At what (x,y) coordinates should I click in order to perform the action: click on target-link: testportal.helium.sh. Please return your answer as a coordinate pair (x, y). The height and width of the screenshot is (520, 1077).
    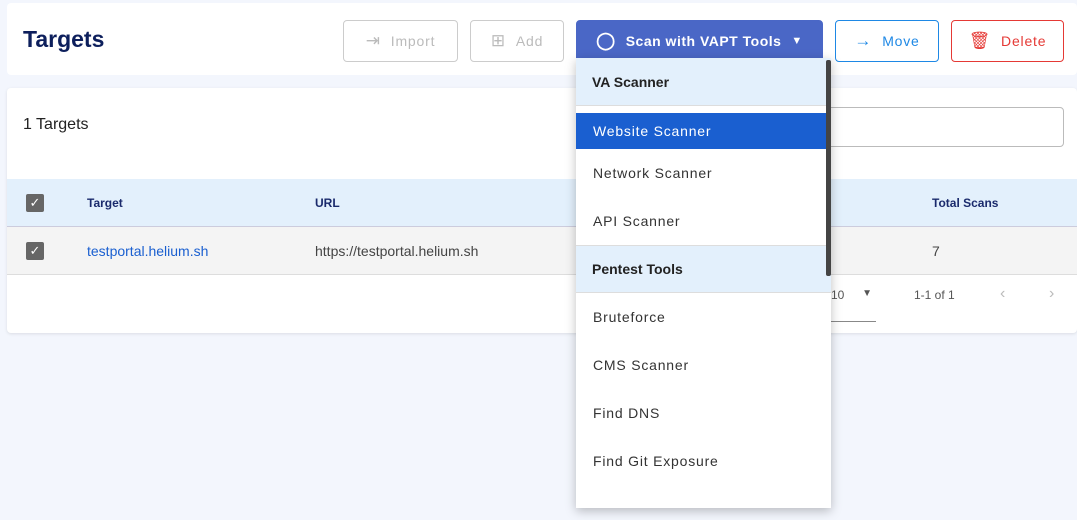
    Looking at the image, I should click on (147, 251).